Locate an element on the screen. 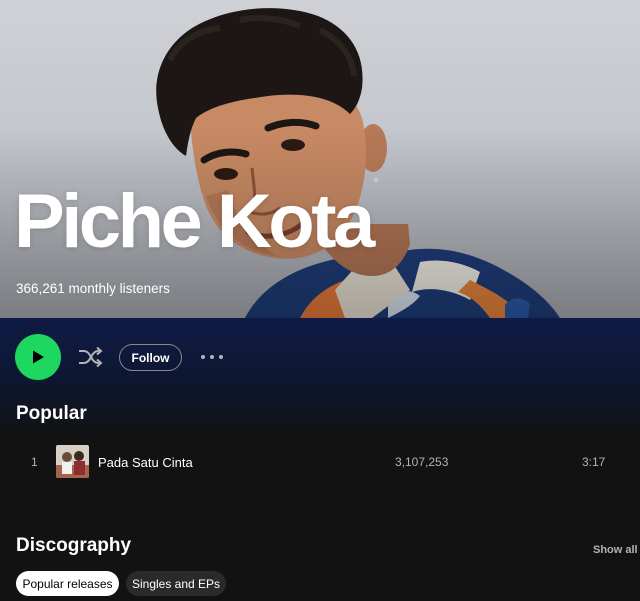 Image resolution: width=640 pixels, height=601 pixels. play-icon is located at coordinates (38, 357).